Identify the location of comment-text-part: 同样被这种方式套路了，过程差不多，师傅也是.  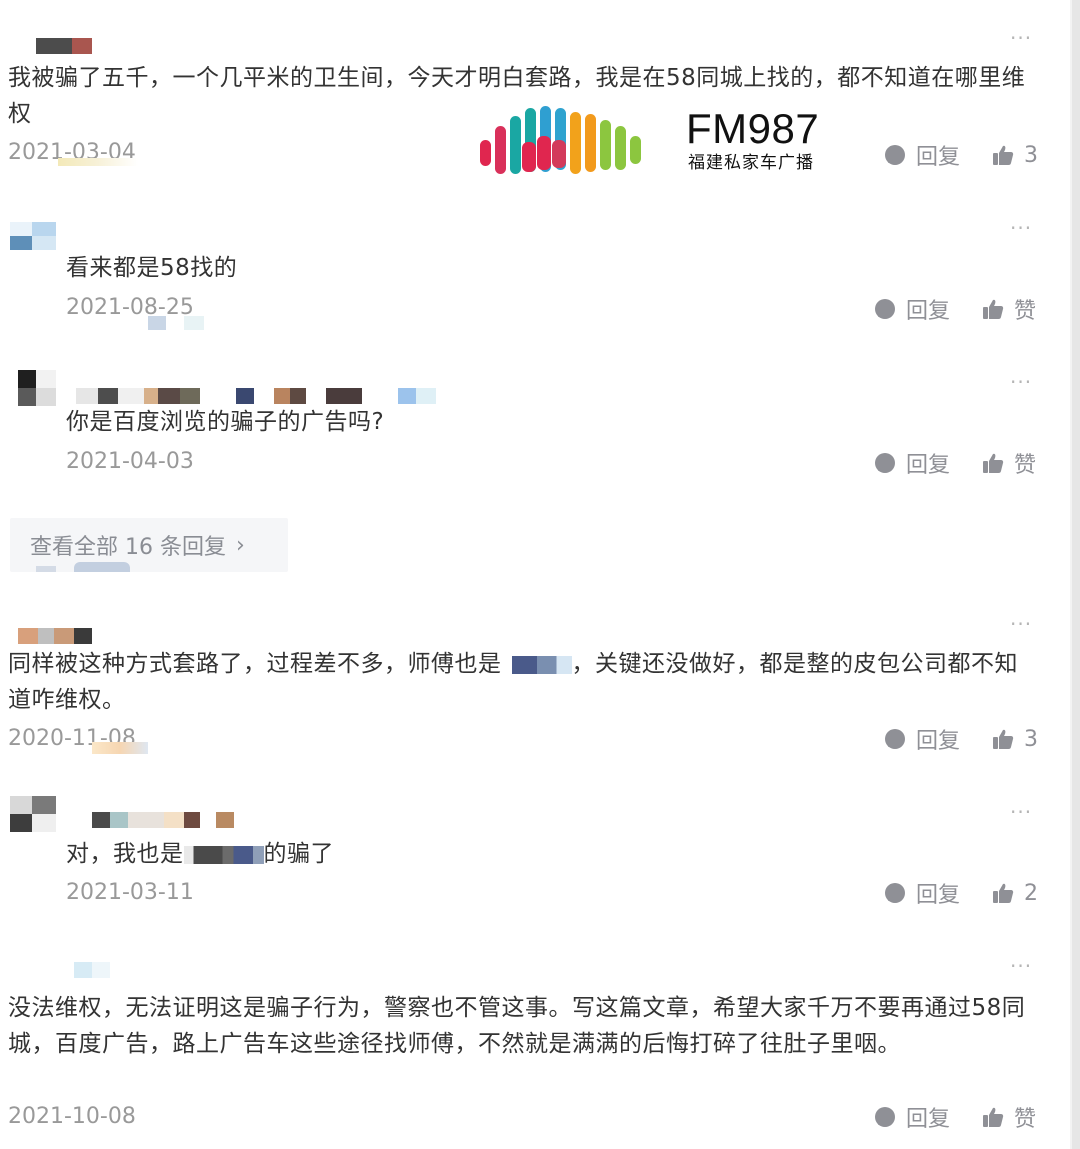
(255, 664).